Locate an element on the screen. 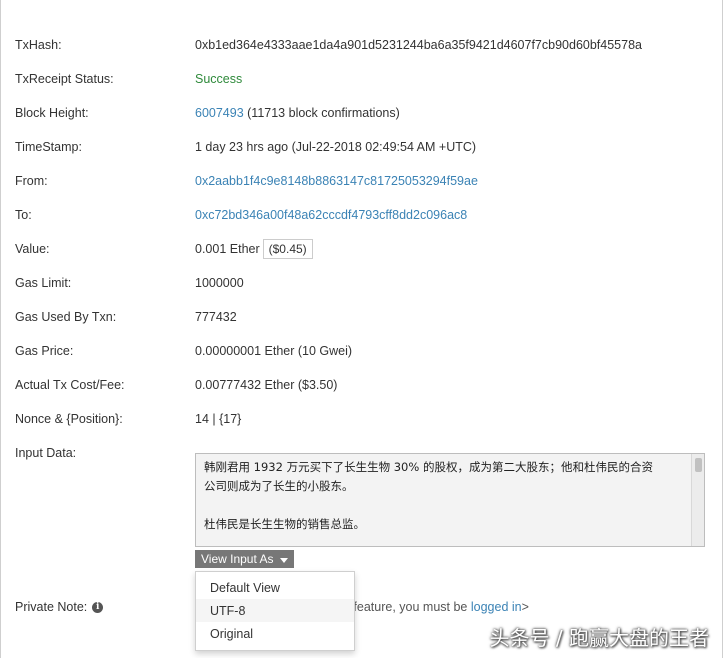 The width and height of the screenshot is (723, 658). usd-value-badge: ($0.45) is located at coordinates (287, 249).